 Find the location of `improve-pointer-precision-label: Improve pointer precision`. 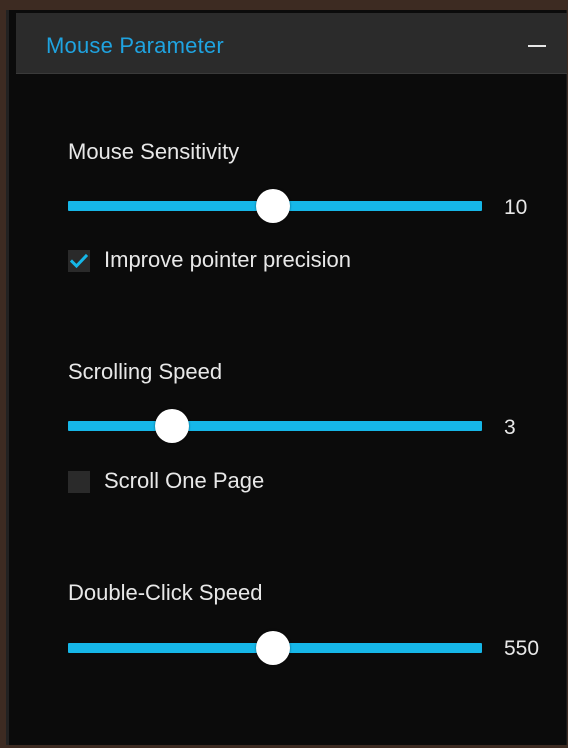

improve-pointer-precision-label: Improve pointer precision is located at coordinates (228, 259).